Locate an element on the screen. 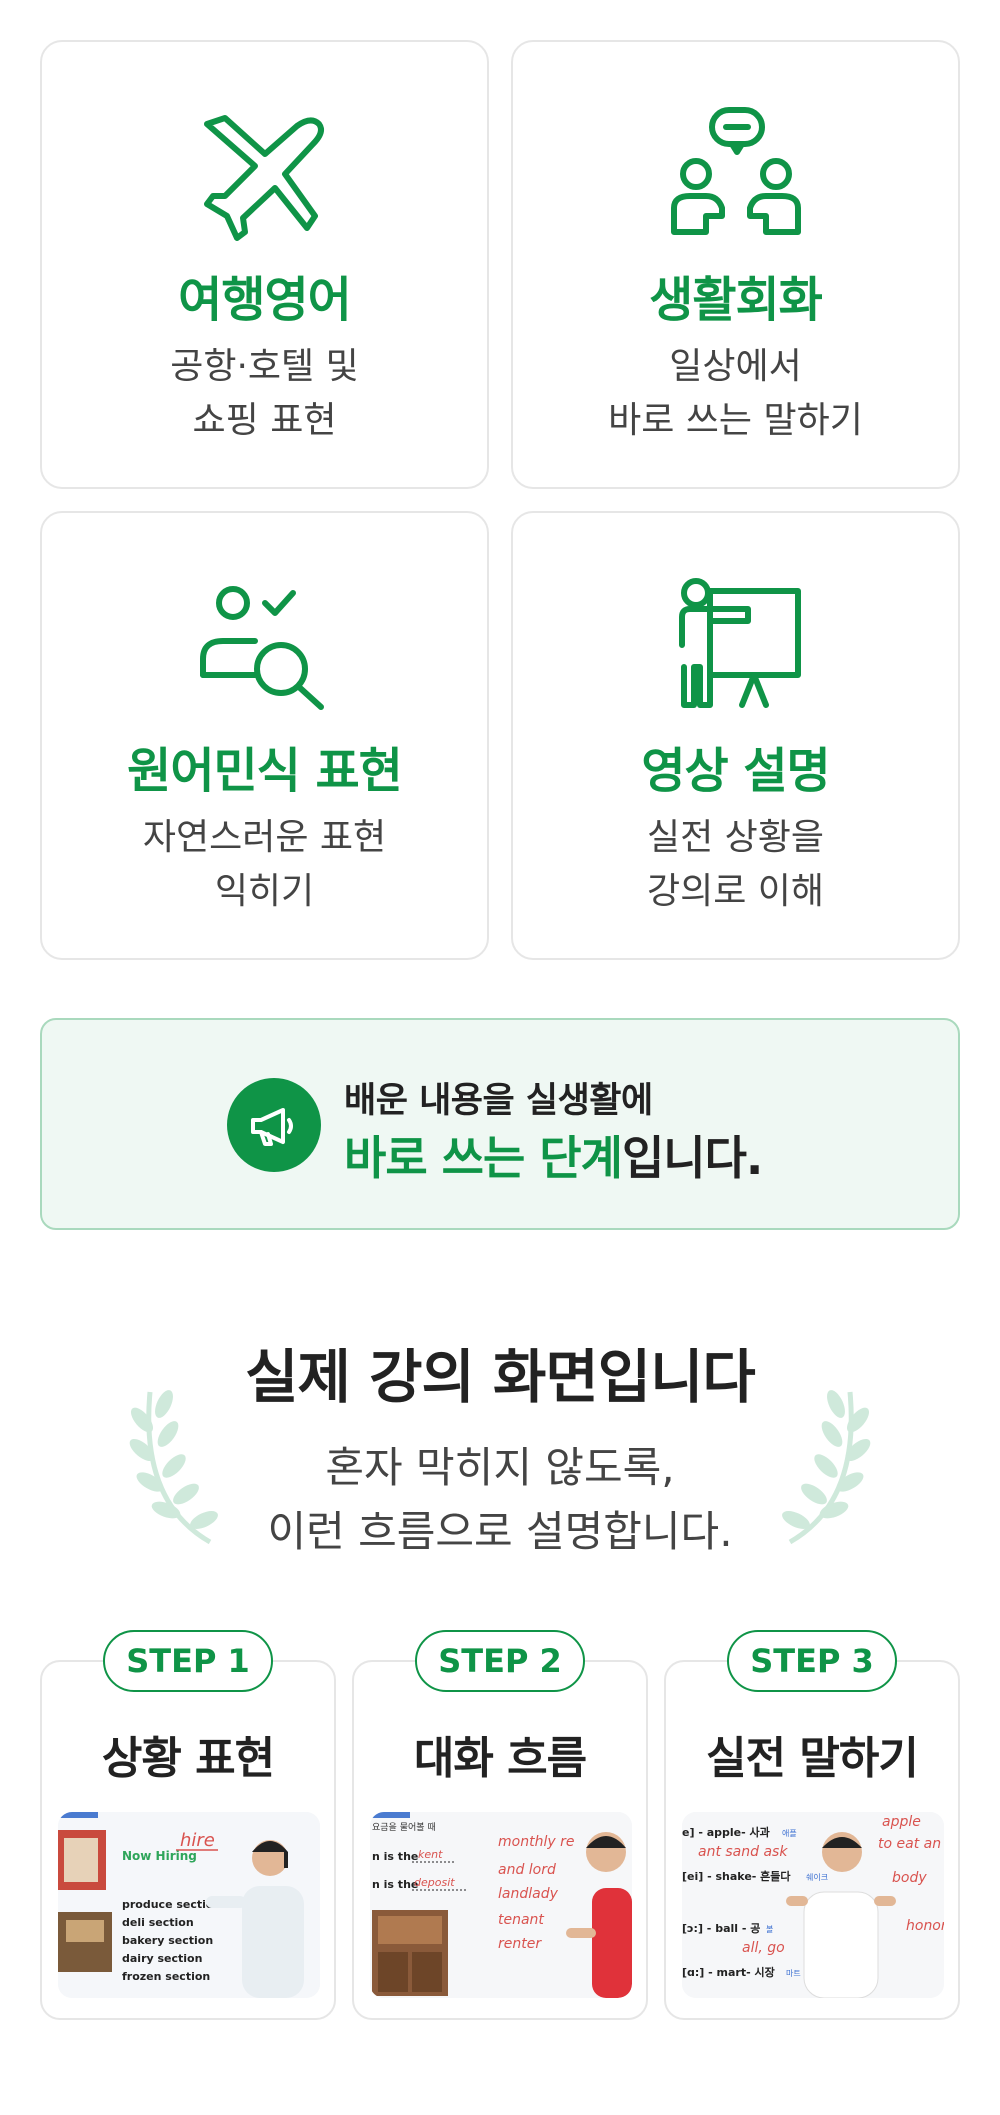  feature-desc: 자연스러운 표현 익히기 is located at coordinates (264, 864).